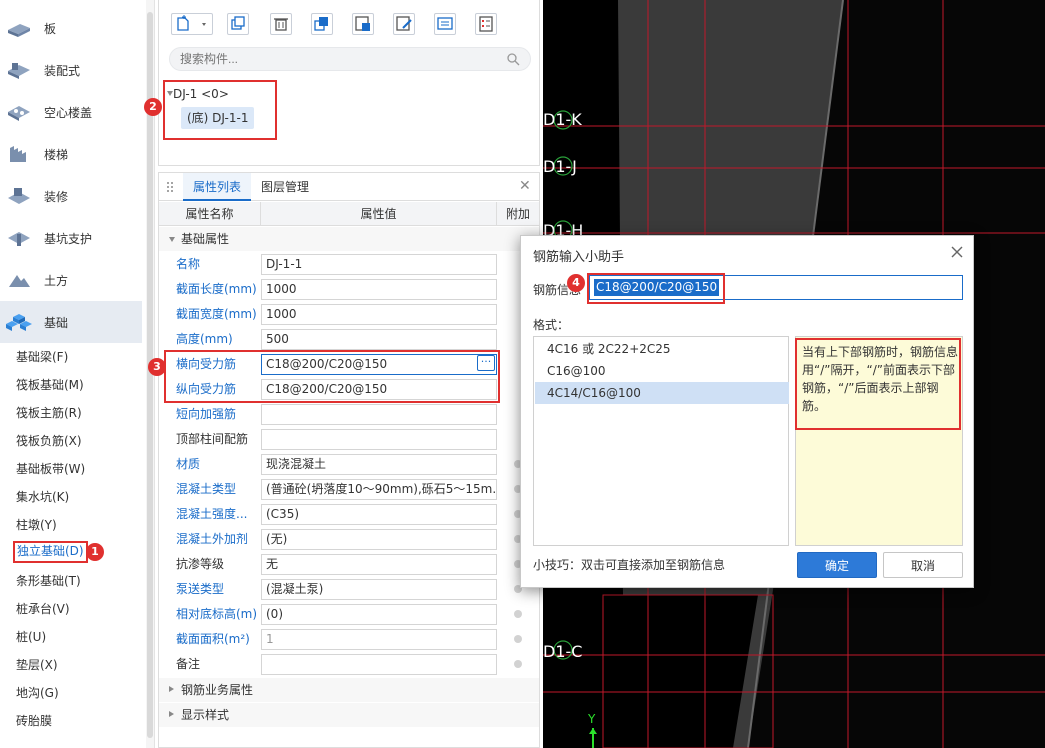 This screenshot has width=1045, height=748. What do you see at coordinates (592, 719) in the screenshot?
I see `y-axis-label: Y` at bounding box center [592, 719].